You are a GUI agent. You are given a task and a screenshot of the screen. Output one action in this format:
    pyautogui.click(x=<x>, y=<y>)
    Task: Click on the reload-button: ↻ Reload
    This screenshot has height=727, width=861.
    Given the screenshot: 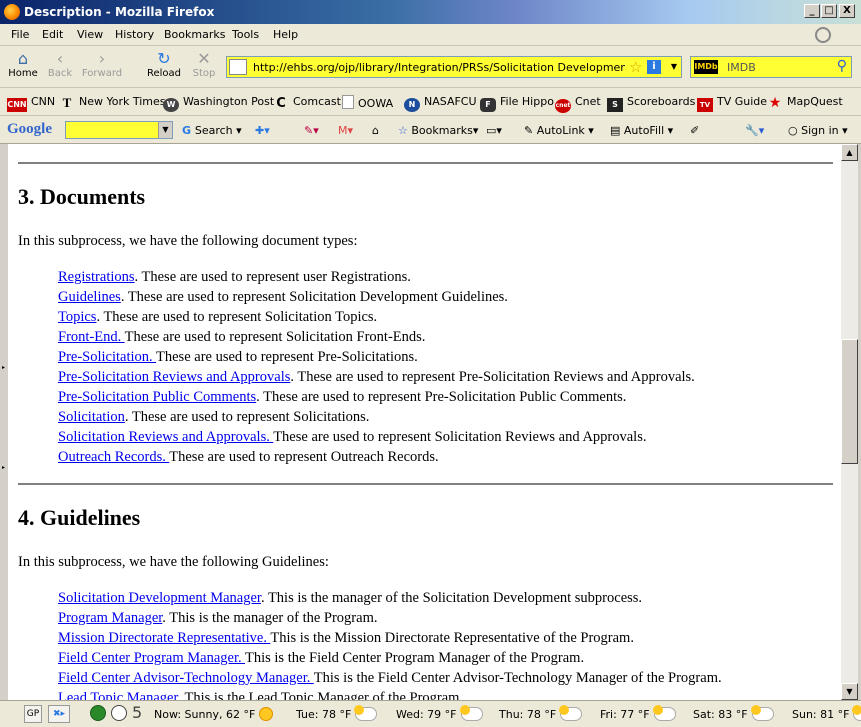 What is the action you would take?
    pyautogui.click(x=164, y=65)
    